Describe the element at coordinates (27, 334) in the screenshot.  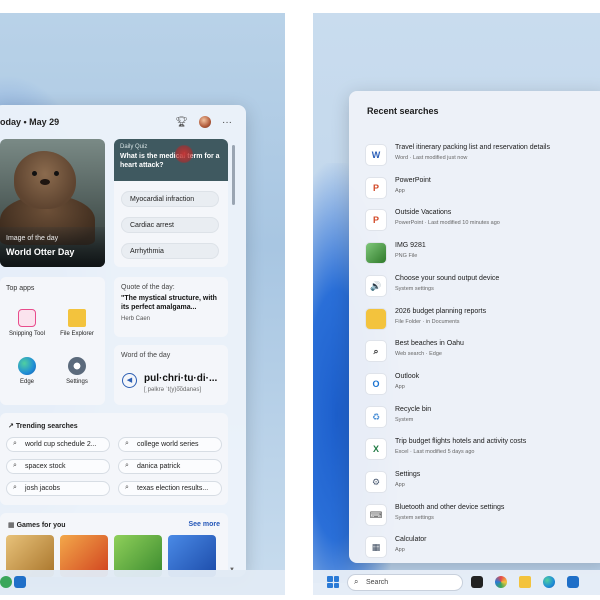
I see `app-label: Snipping Tool` at that location.